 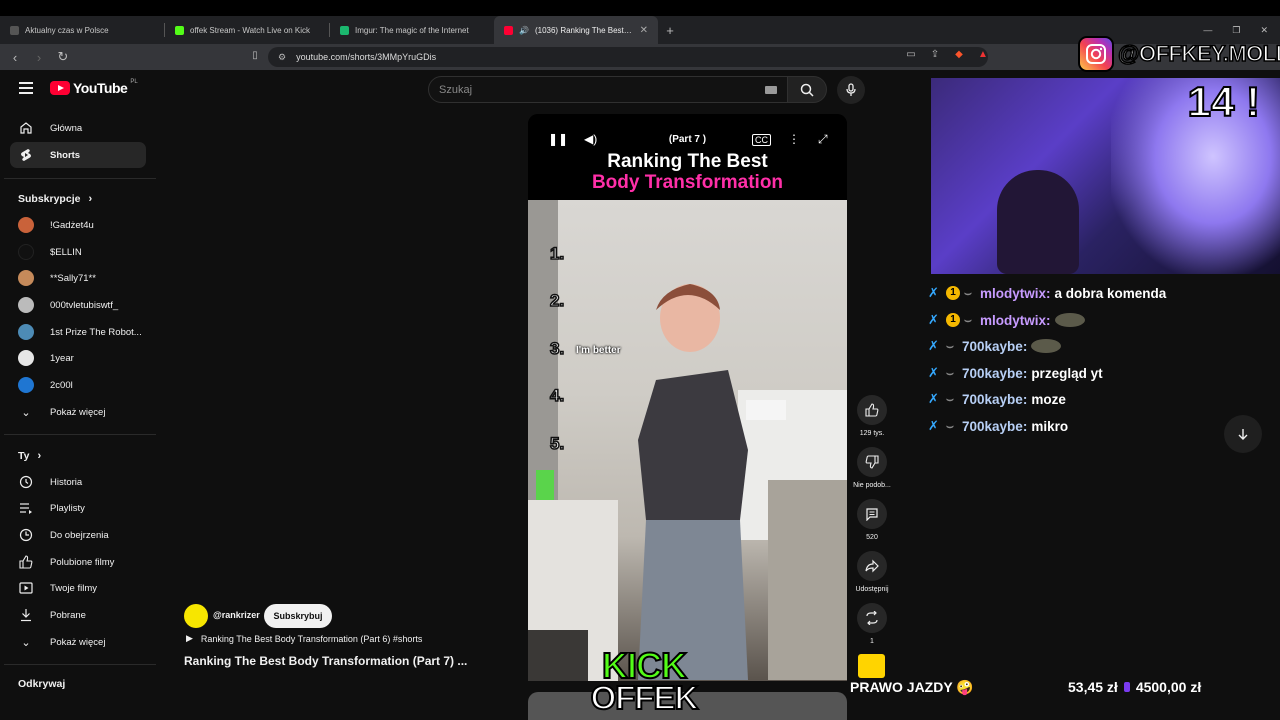 I want to click on channel-name: @rankrizer, so click(x=236, y=615).